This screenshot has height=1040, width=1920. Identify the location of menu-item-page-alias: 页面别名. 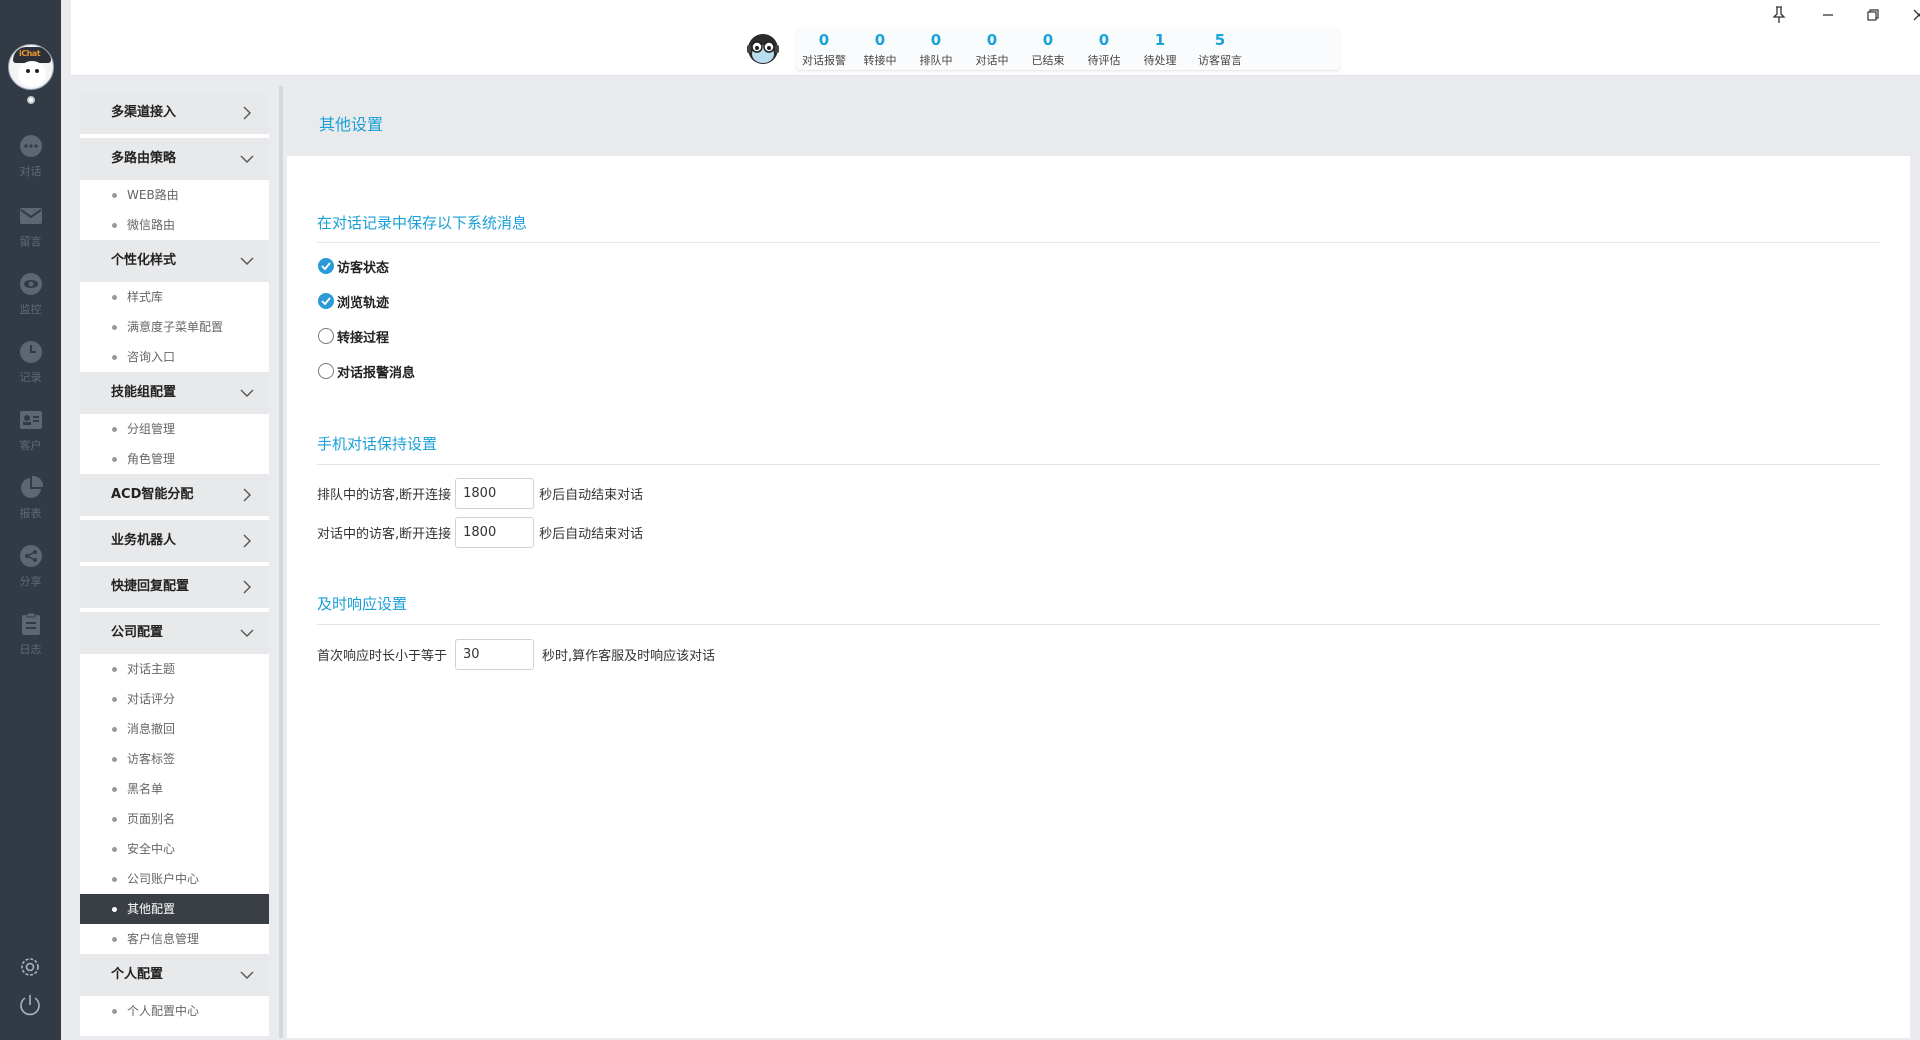
(174, 819).